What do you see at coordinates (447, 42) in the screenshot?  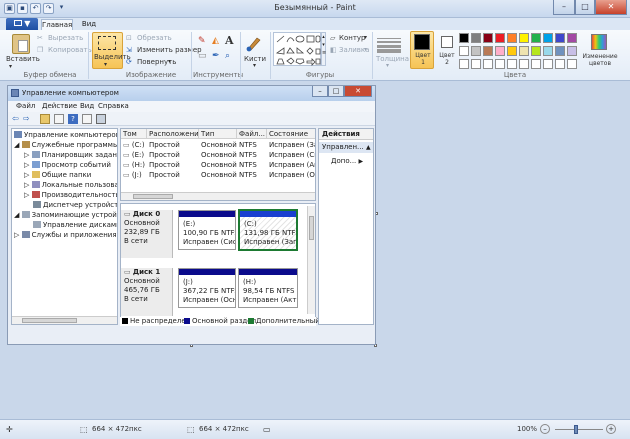 I see `color2-swatch` at bounding box center [447, 42].